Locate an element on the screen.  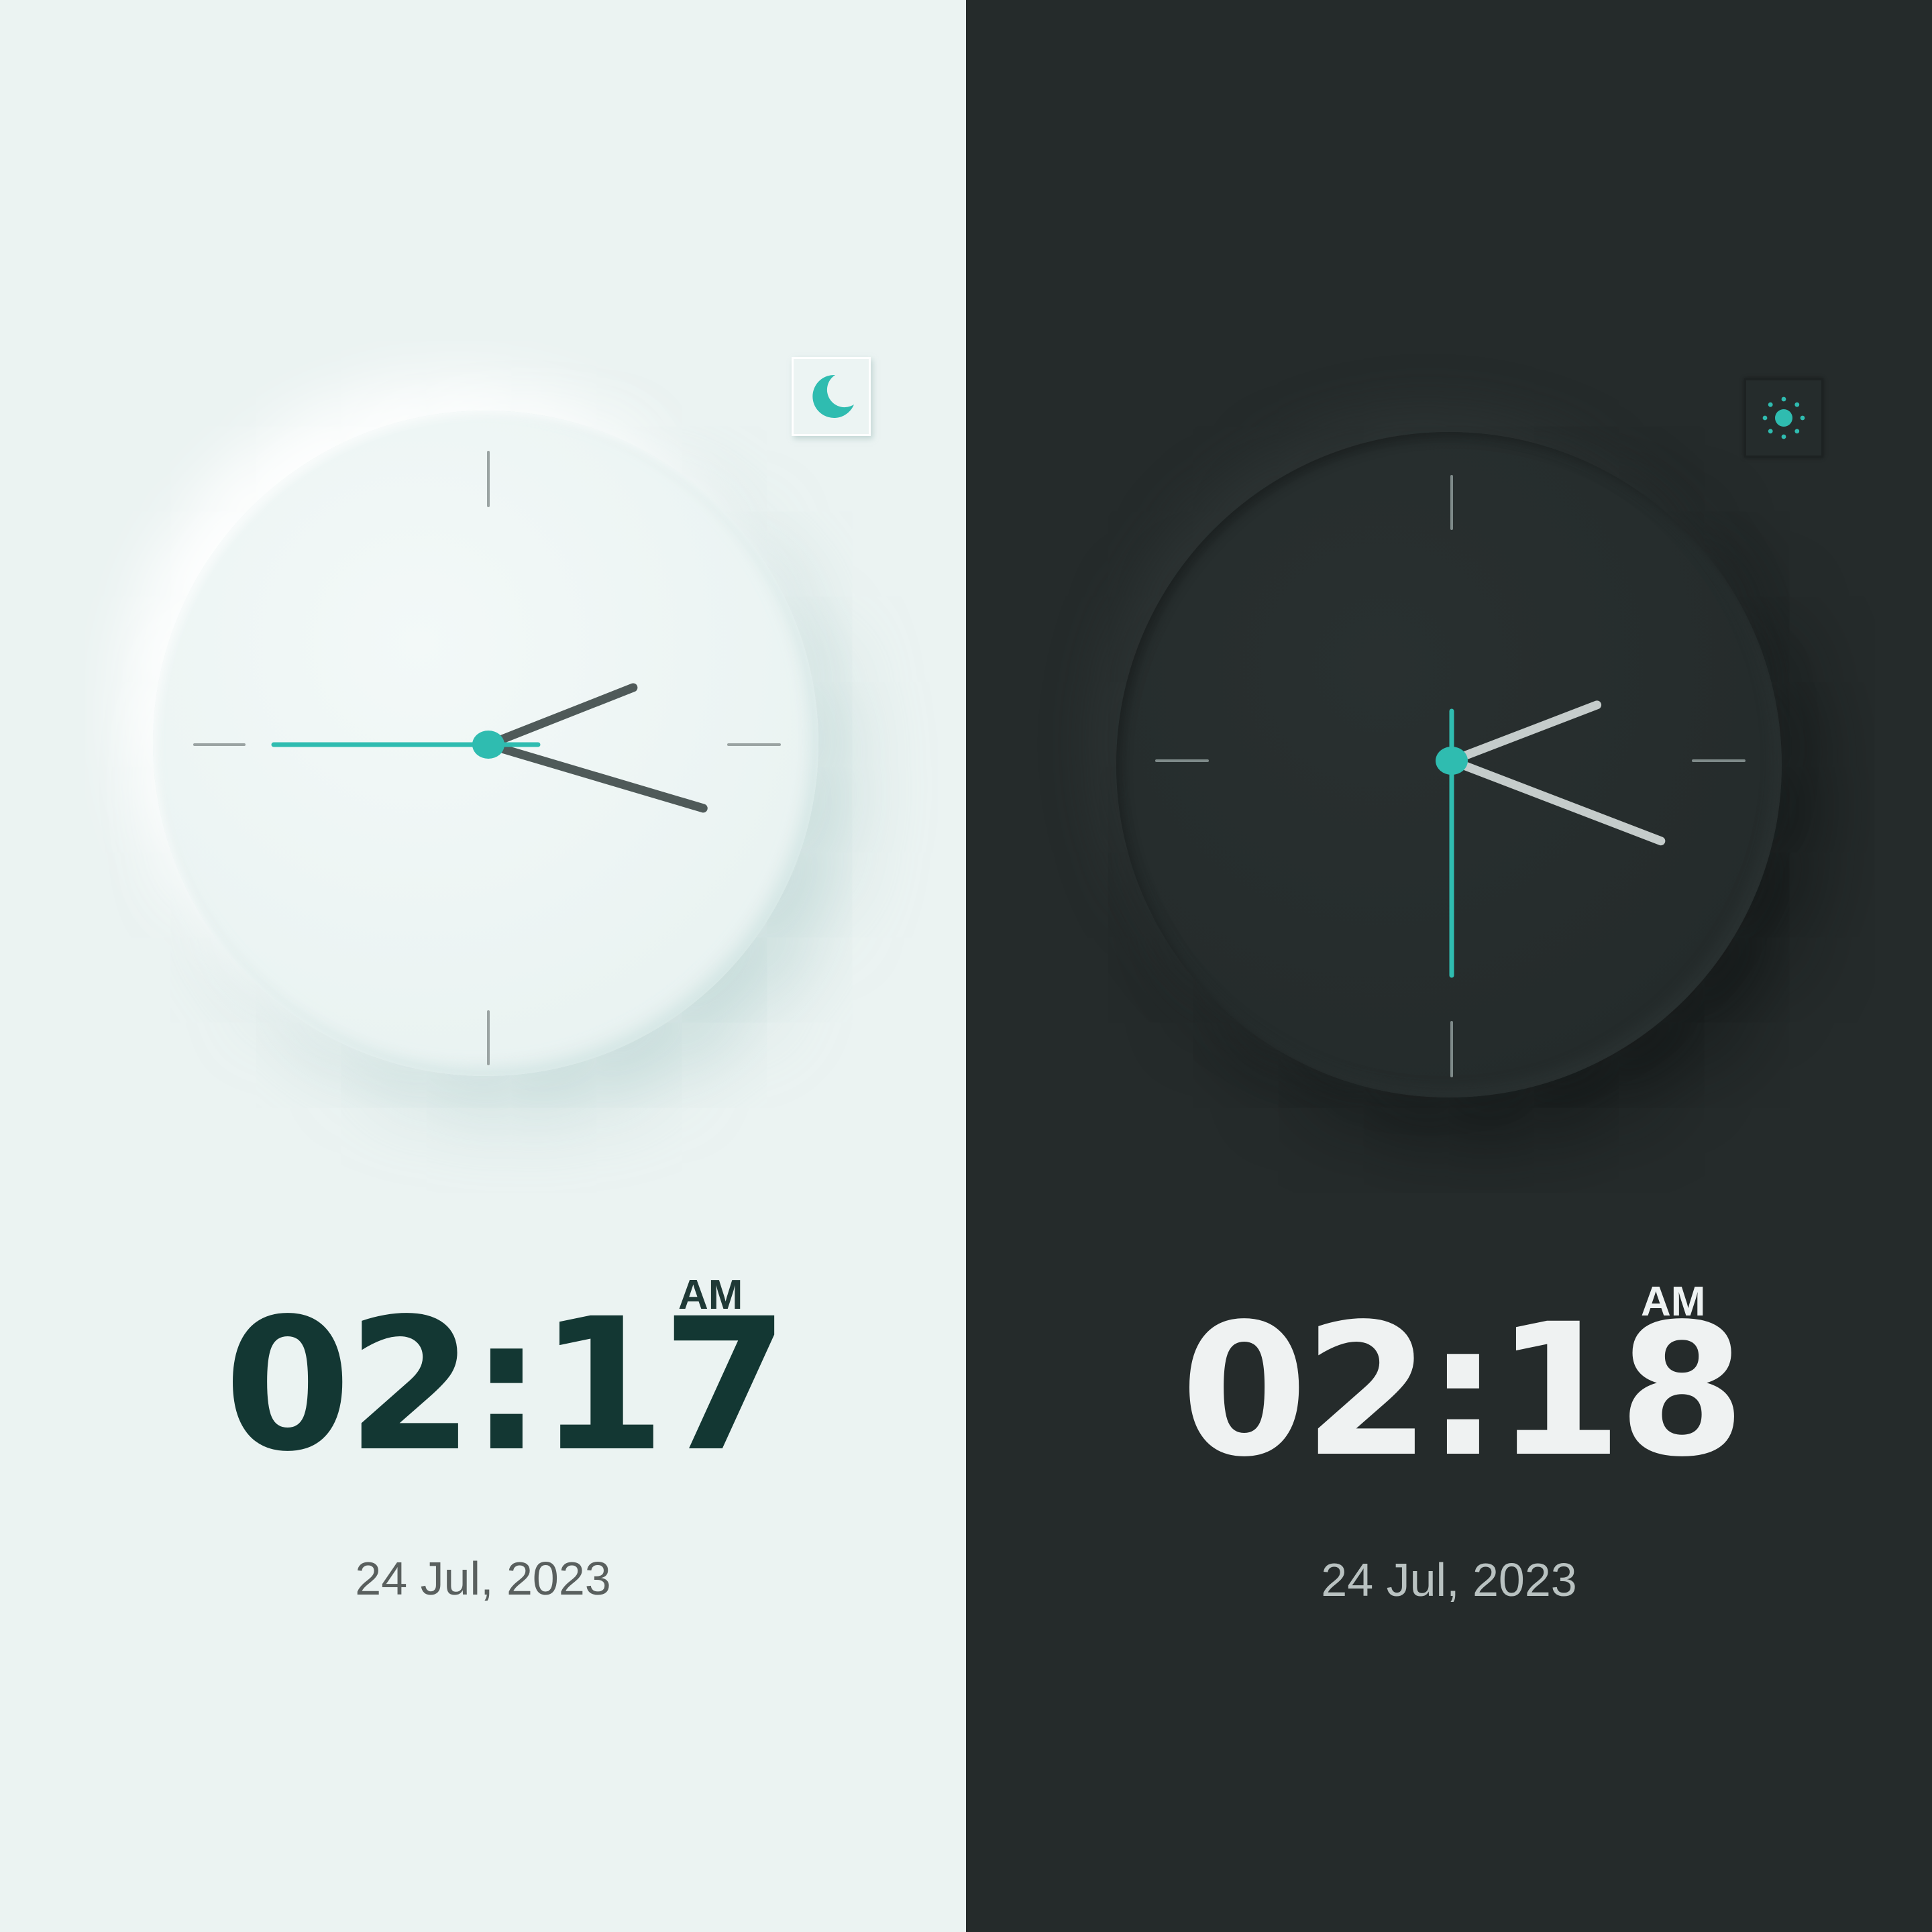
digital-time-row: 02:18 is located at coordinates (1463, 1391).